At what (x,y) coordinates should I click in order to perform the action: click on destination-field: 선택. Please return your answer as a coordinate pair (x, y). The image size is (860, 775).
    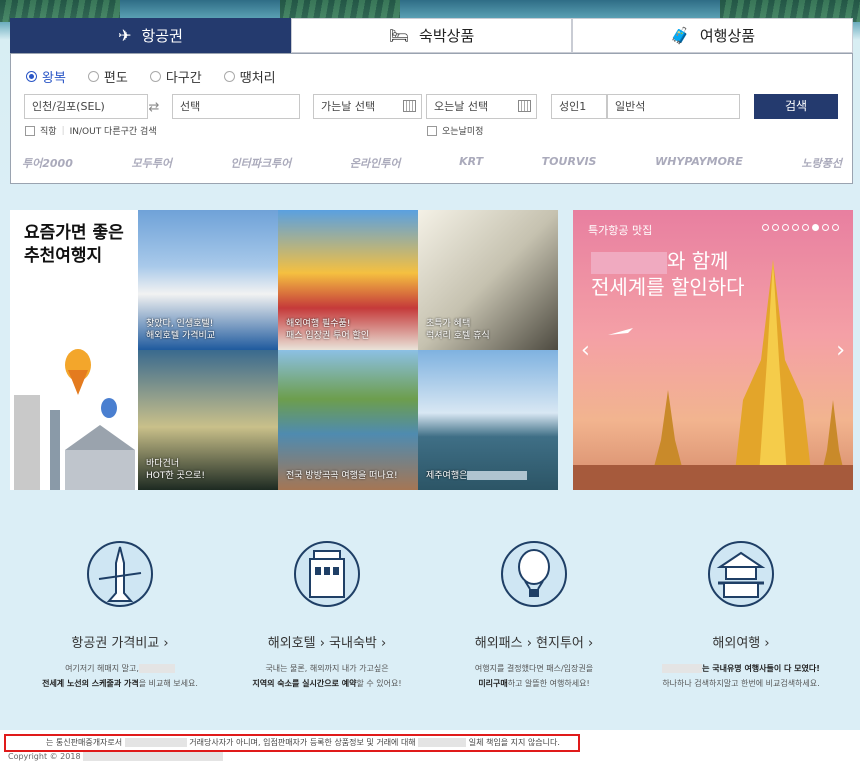
    Looking at the image, I should click on (236, 106).